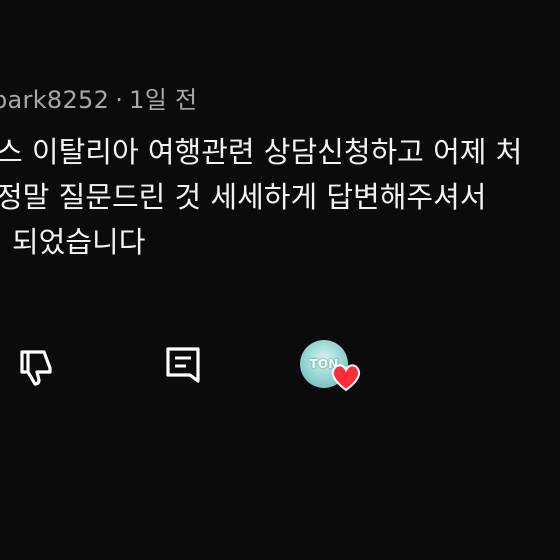 This screenshot has width=560, height=560. I want to click on reply-comment-icon, so click(183, 365).